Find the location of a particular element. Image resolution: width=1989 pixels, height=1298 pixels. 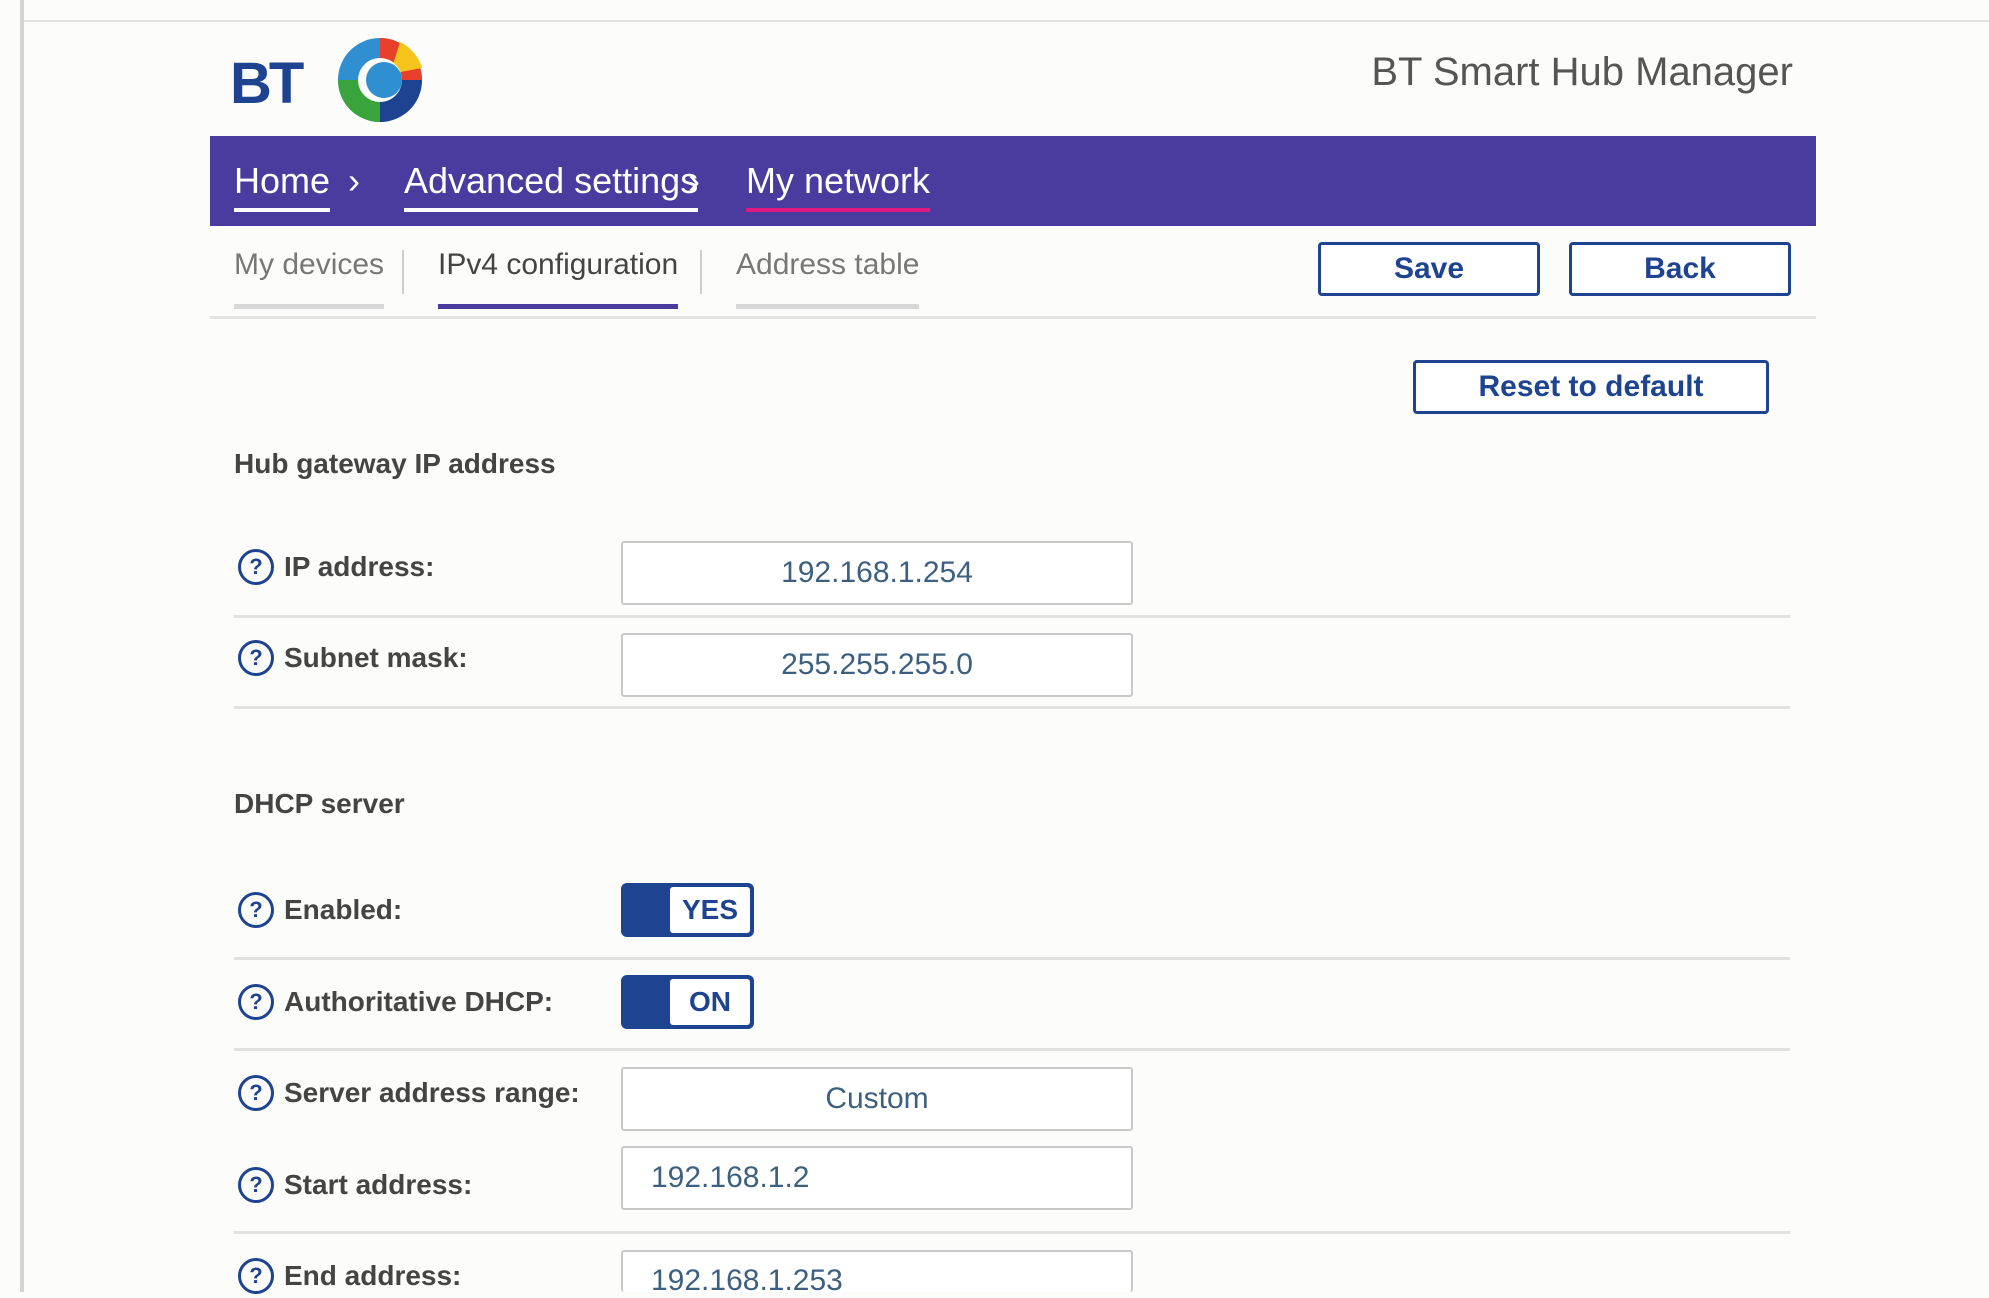

label-text: IP address: is located at coordinates (359, 566).